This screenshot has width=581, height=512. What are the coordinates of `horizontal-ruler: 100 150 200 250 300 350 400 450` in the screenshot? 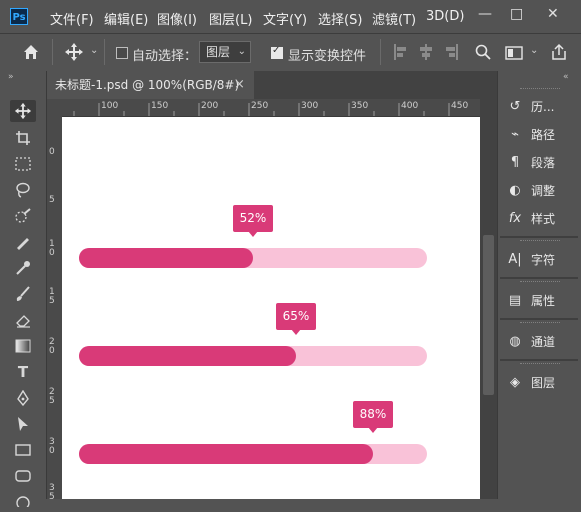 It's located at (263, 108).